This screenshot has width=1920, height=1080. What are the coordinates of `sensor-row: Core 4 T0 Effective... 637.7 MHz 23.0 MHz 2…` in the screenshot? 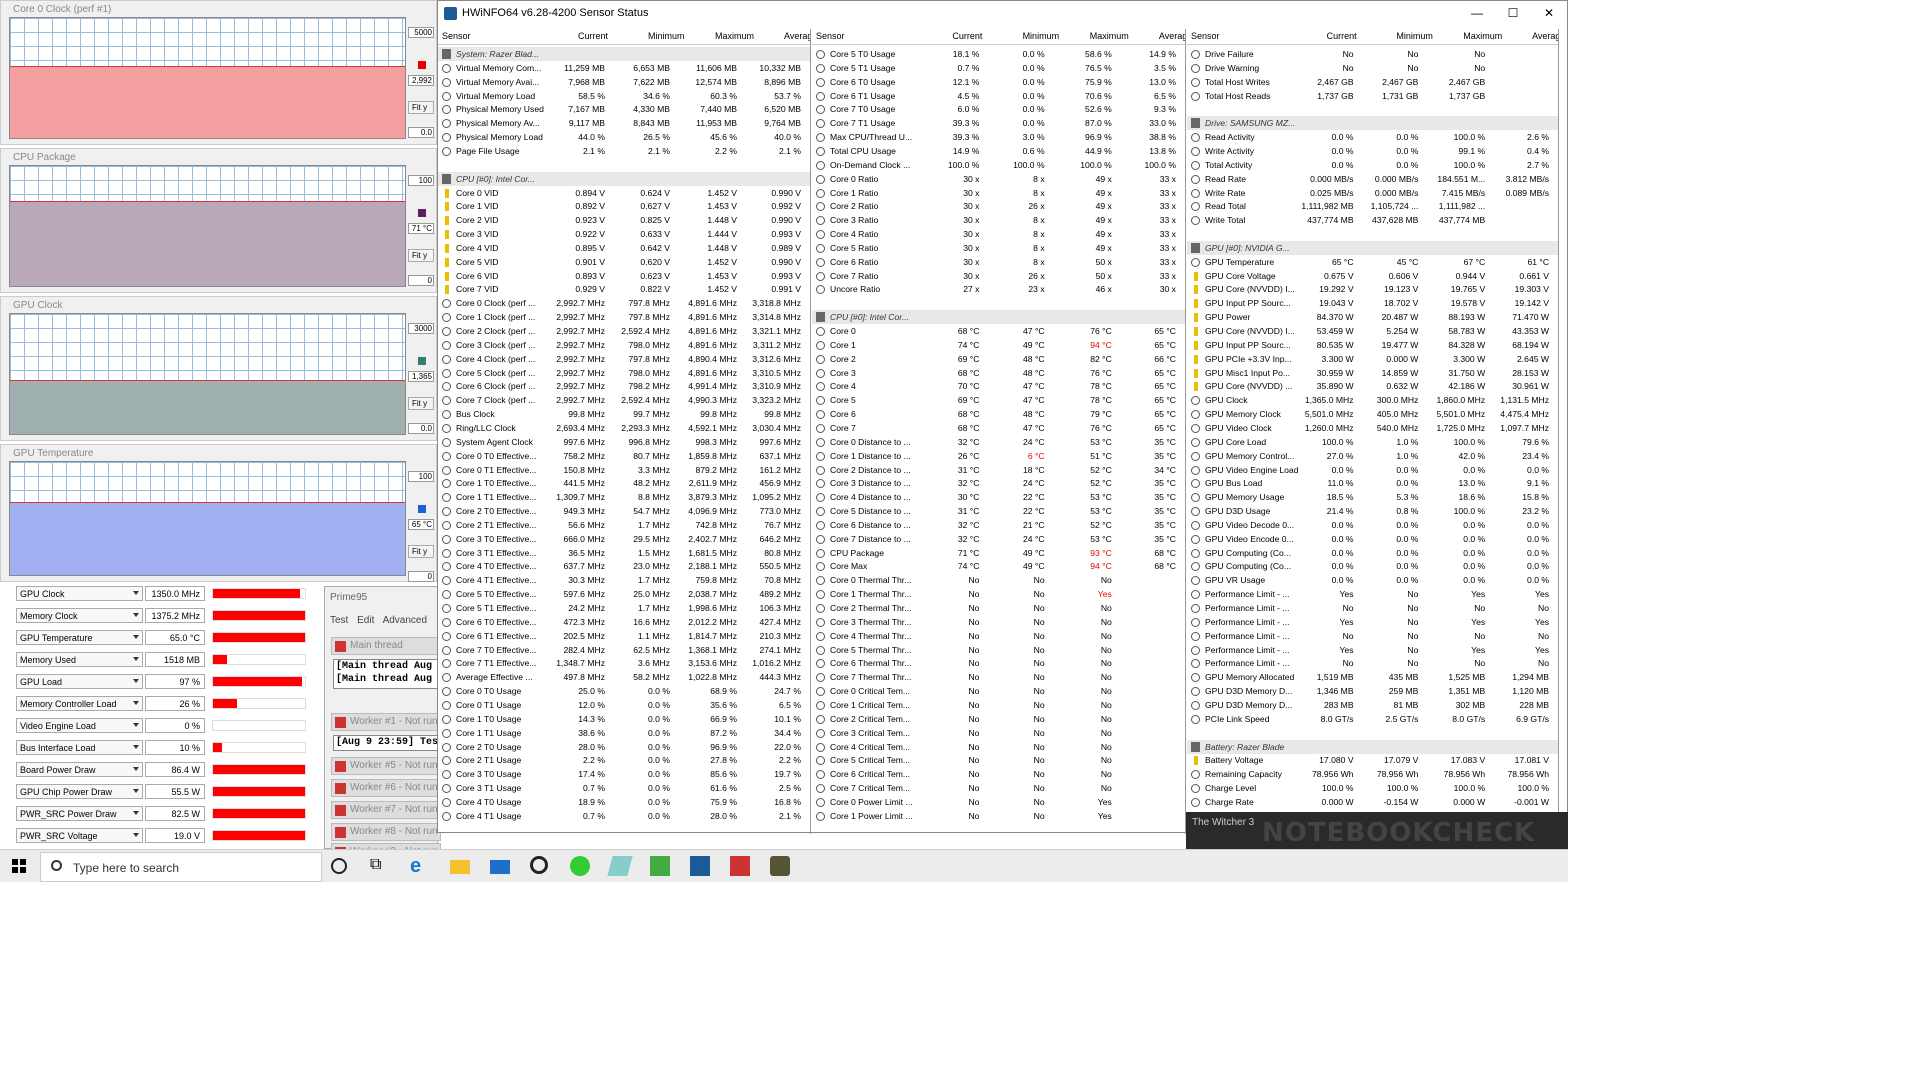 It's located at (624, 566).